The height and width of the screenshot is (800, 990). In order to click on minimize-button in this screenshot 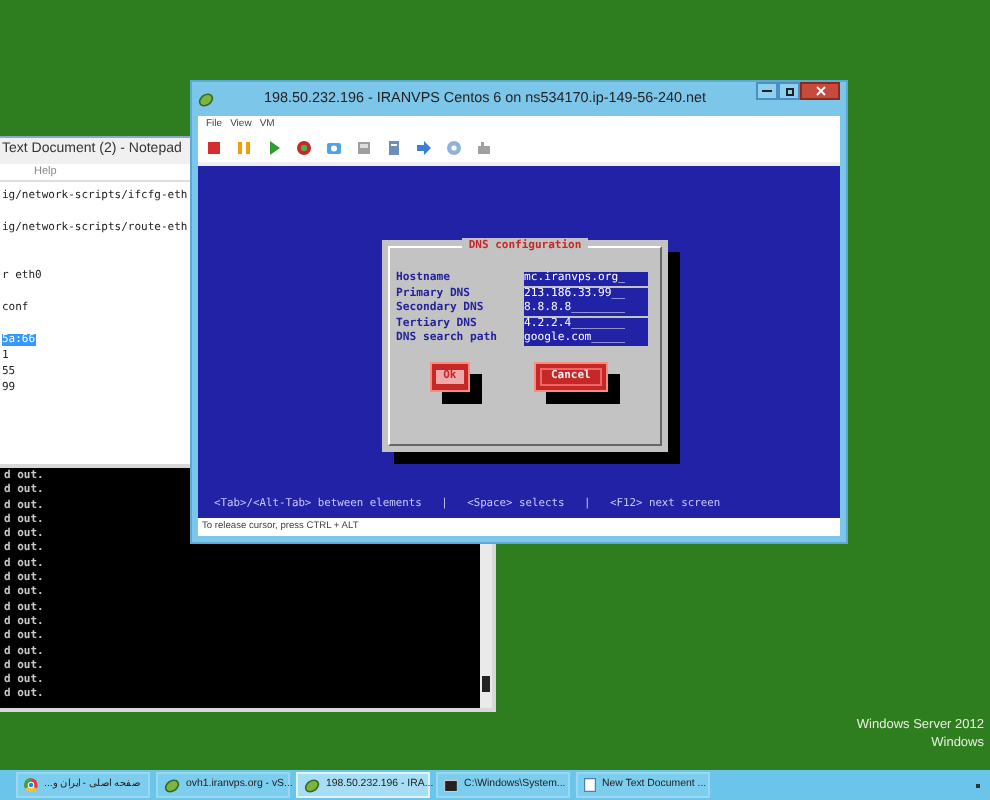, I will do `click(767, 91)`.